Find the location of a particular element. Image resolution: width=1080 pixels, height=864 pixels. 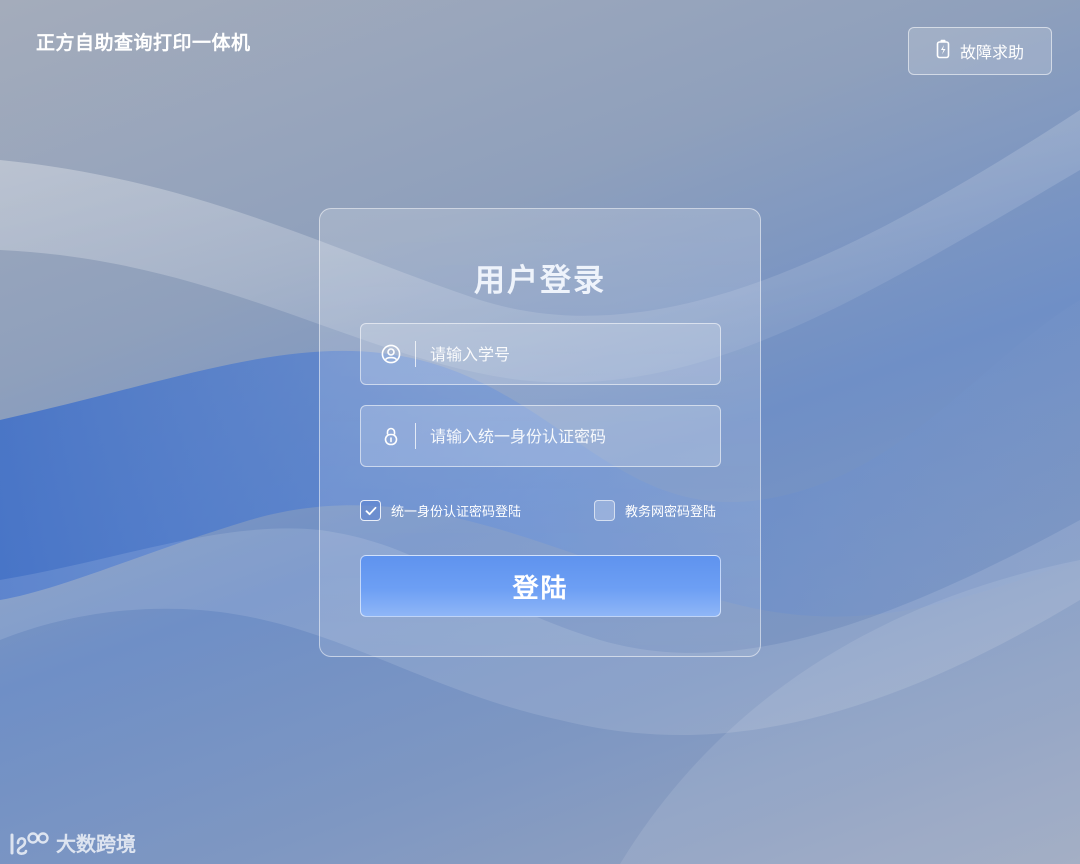

academic-login-option: 教务网密码登陆 is located at coordinates (655, 510).